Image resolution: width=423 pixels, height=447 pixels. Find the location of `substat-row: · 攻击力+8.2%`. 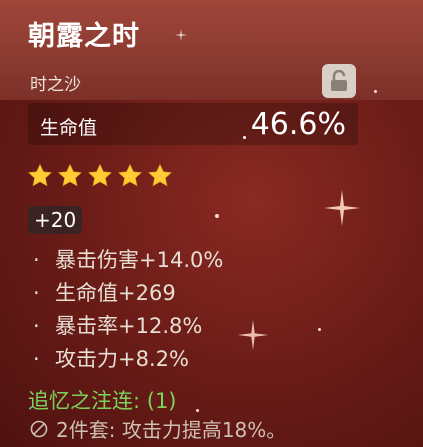

substat-row: · 攻击力+8.2% is located at coordinates (128, 361).